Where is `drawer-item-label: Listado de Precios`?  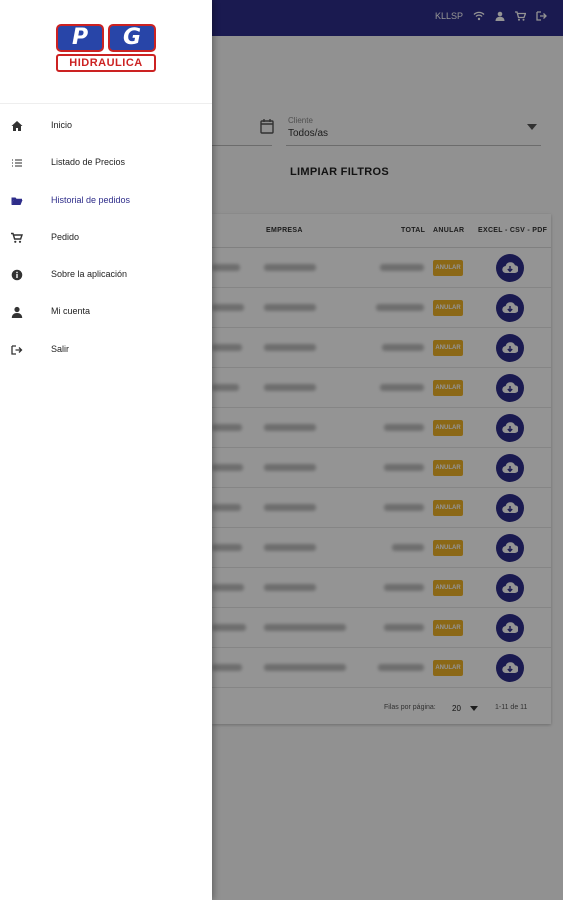
drawer-item-label: Listado de Precios is located at coordinates (88, 162).